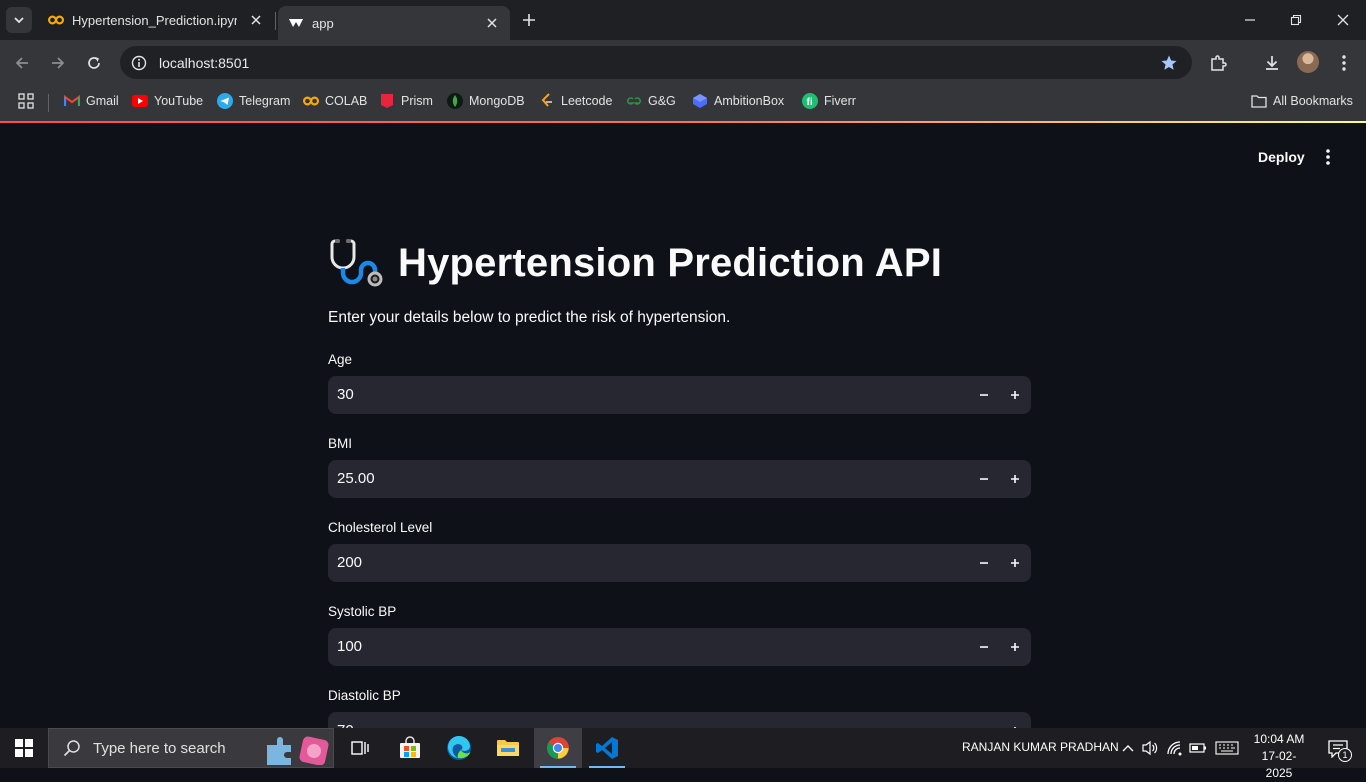  What do you see at coordinates (1279, 764) in the screenshot?
I see `clock-date: 17-02-2025` at bounding box center [1279, 764].